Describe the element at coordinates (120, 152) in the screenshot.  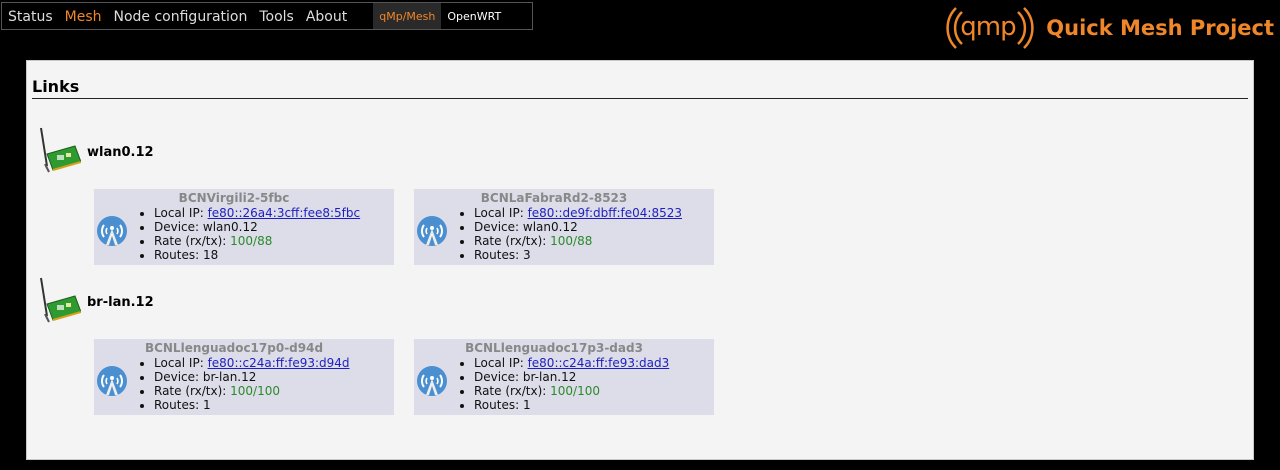
I see `interface-name: wlan0.12` at that location.